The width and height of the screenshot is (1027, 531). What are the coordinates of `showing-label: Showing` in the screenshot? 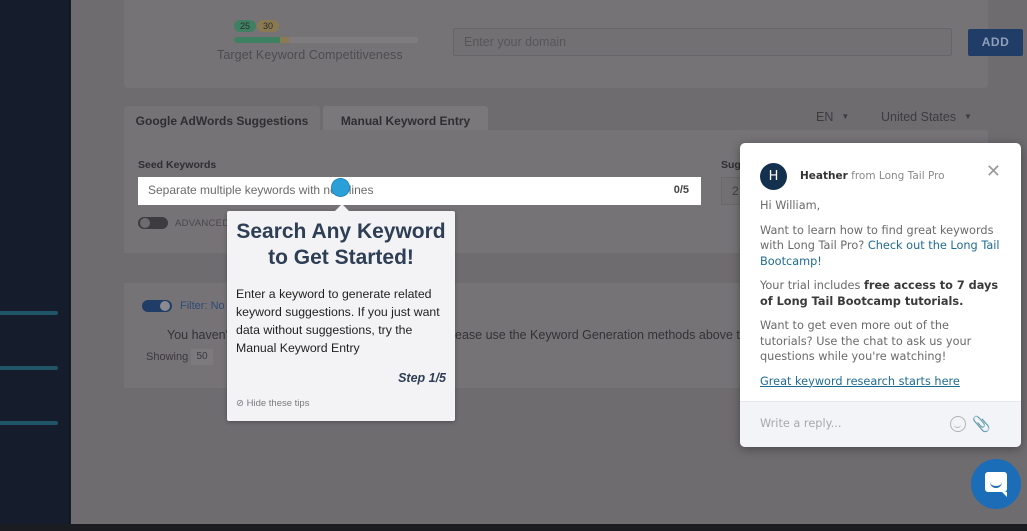 It's located at (167, 357).